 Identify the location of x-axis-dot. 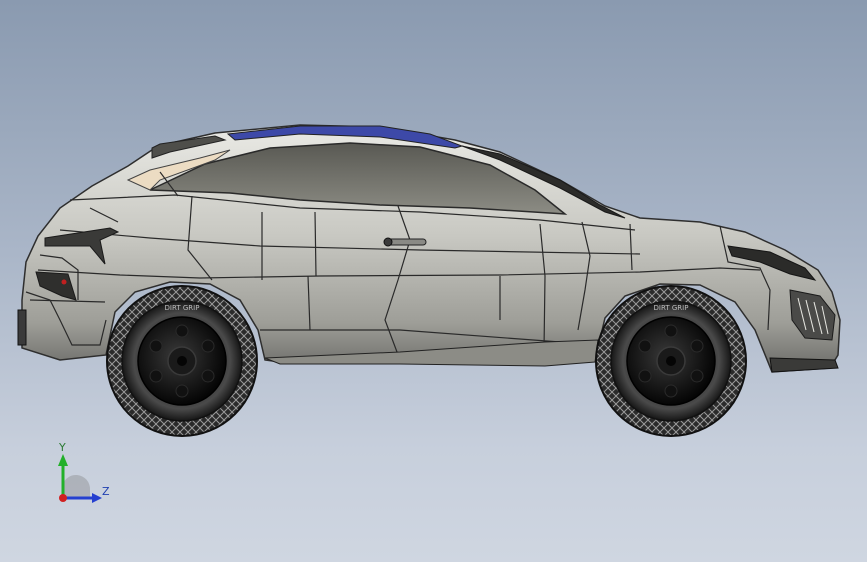
(63, 498).